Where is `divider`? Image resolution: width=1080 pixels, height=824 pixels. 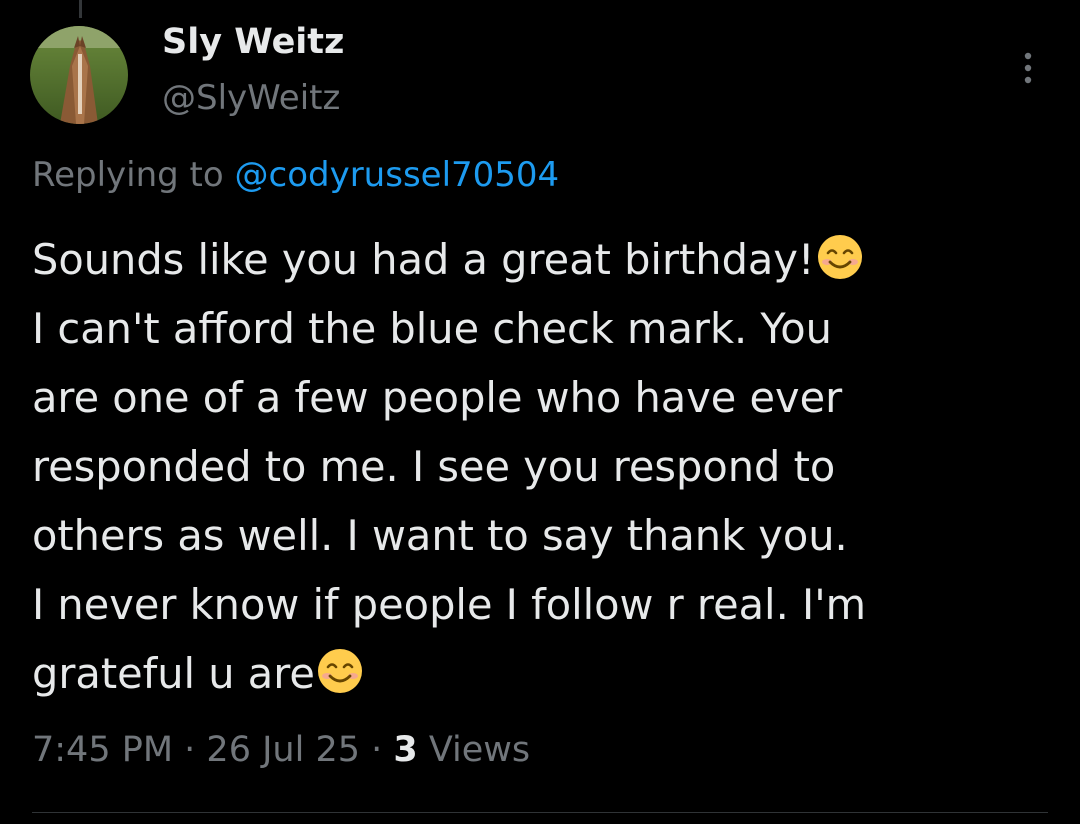
divider is located at coordinates (540, 812).